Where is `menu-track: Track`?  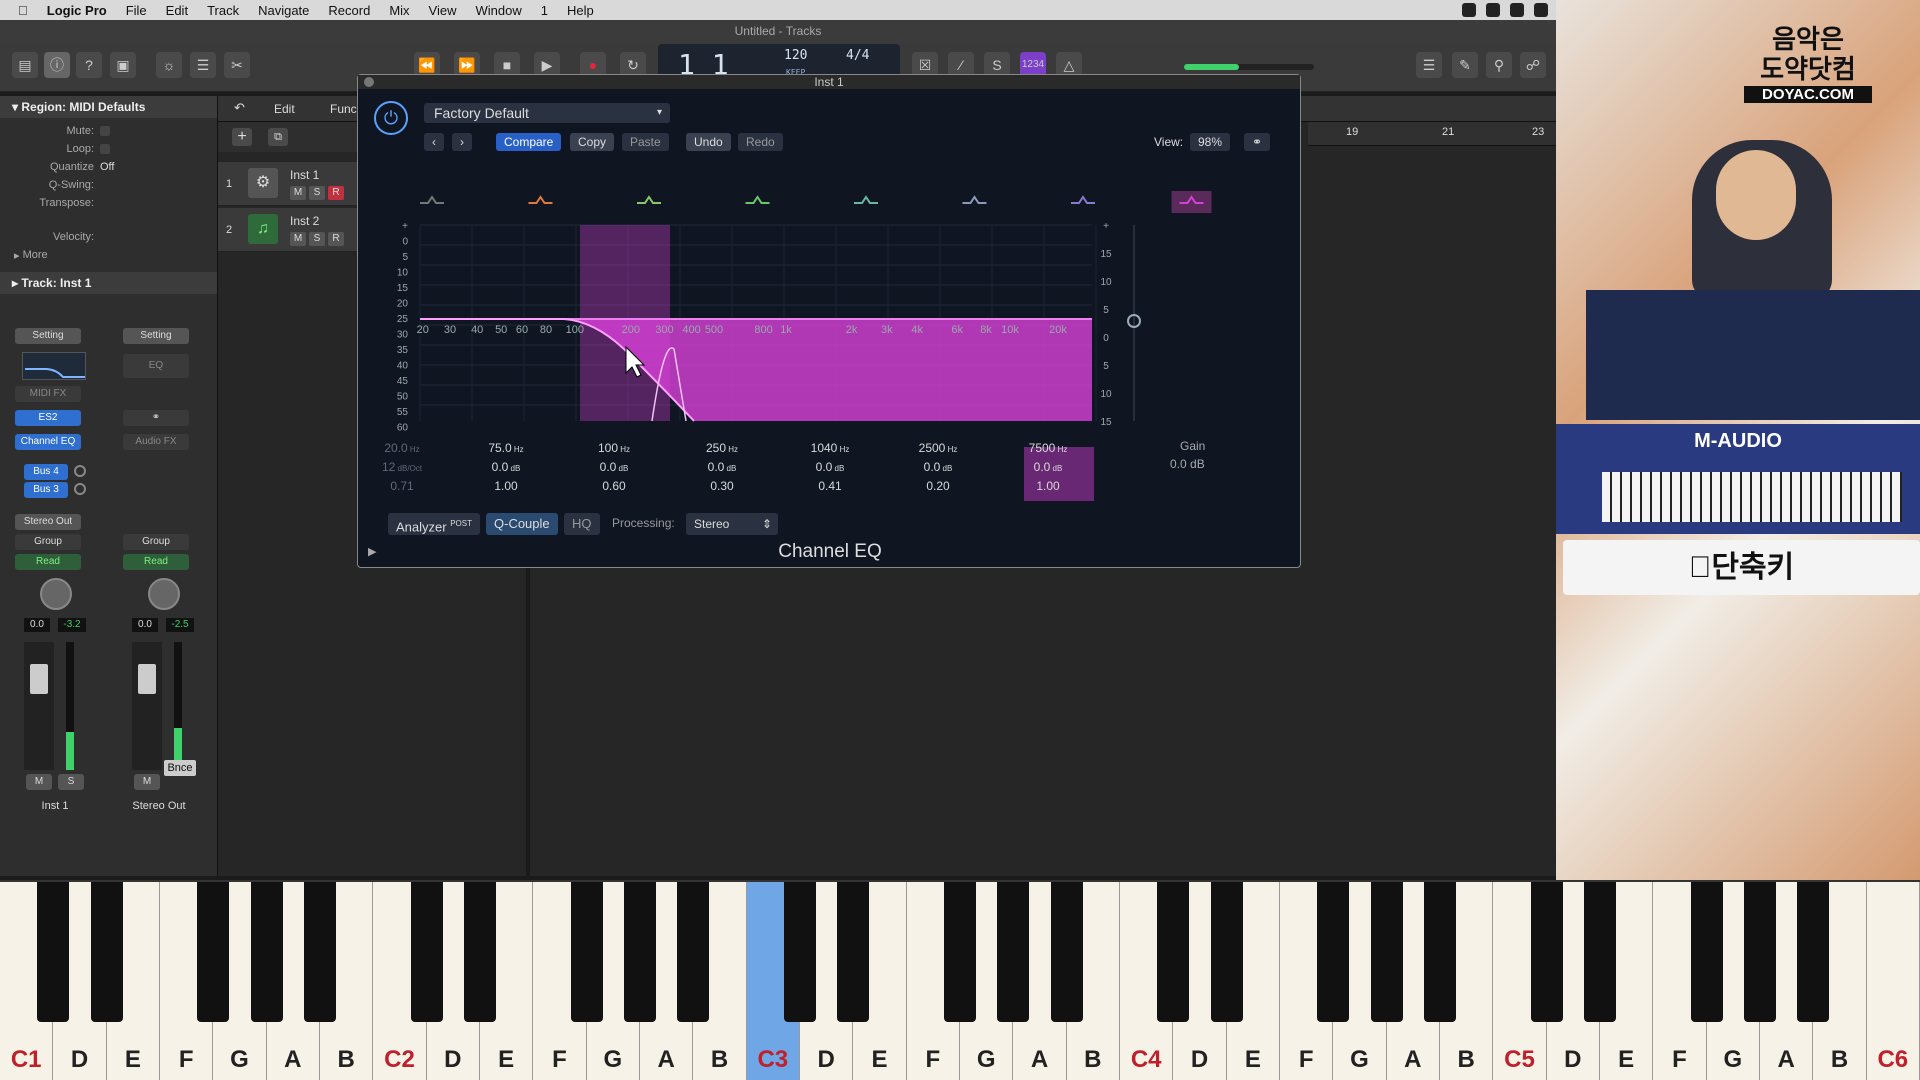
menu-track: Track is located at coordinates (223, 10).